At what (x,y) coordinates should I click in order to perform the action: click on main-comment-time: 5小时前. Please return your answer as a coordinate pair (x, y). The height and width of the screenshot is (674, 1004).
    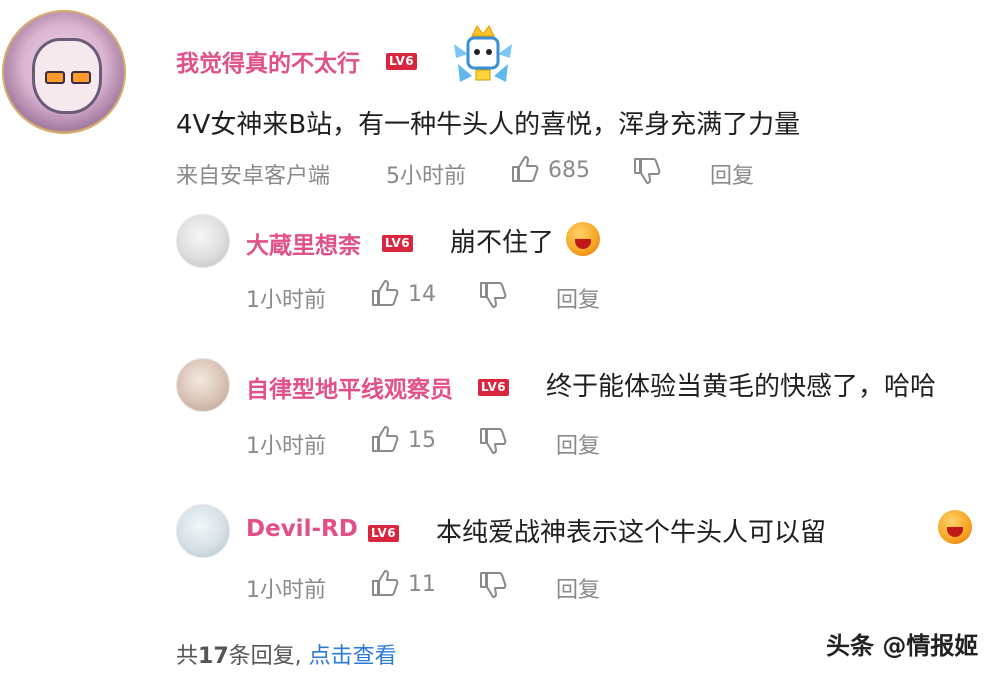
    Looking at the image, I should click on (426, 176).